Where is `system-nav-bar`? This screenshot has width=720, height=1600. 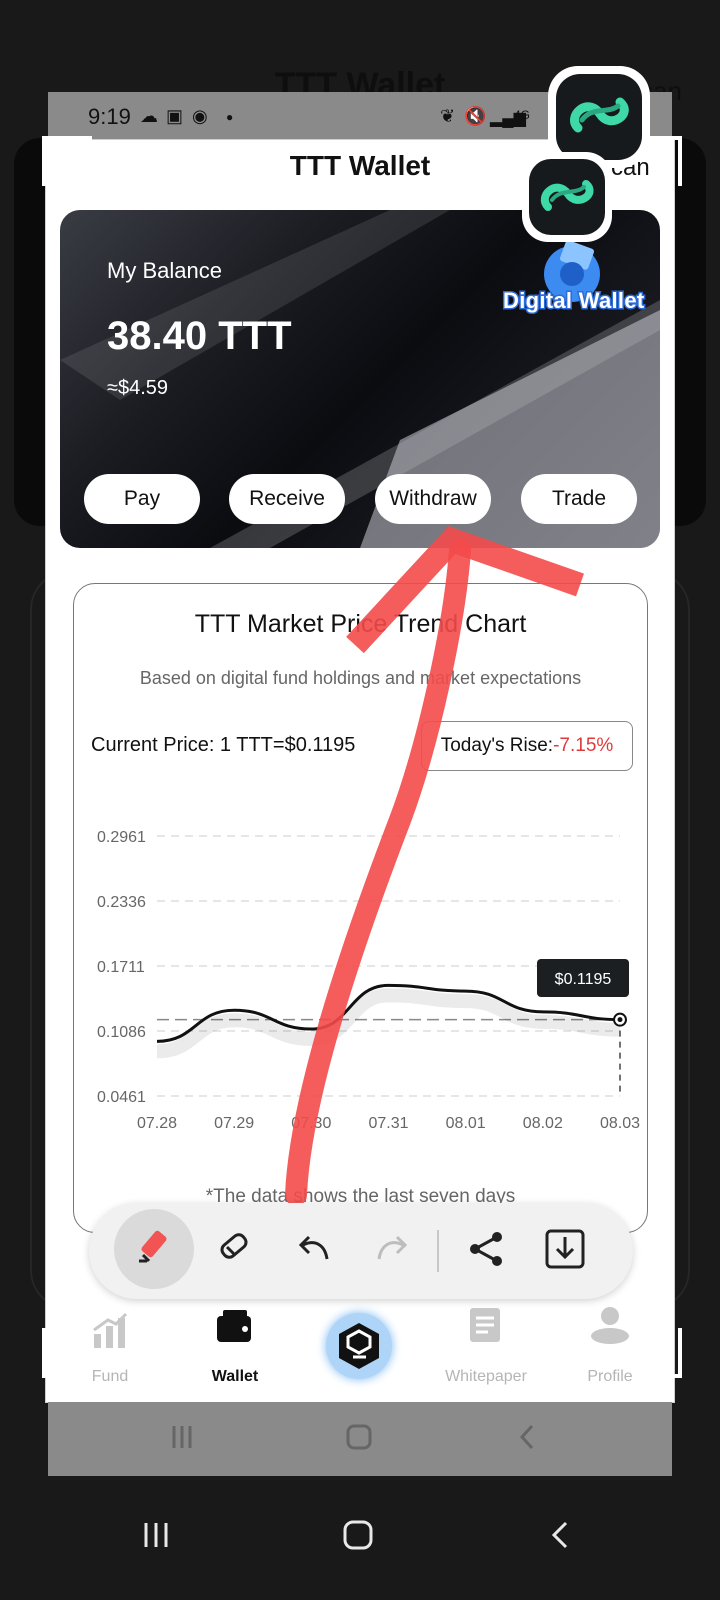 system-nav-bar is located at coordinates (356, 1535).